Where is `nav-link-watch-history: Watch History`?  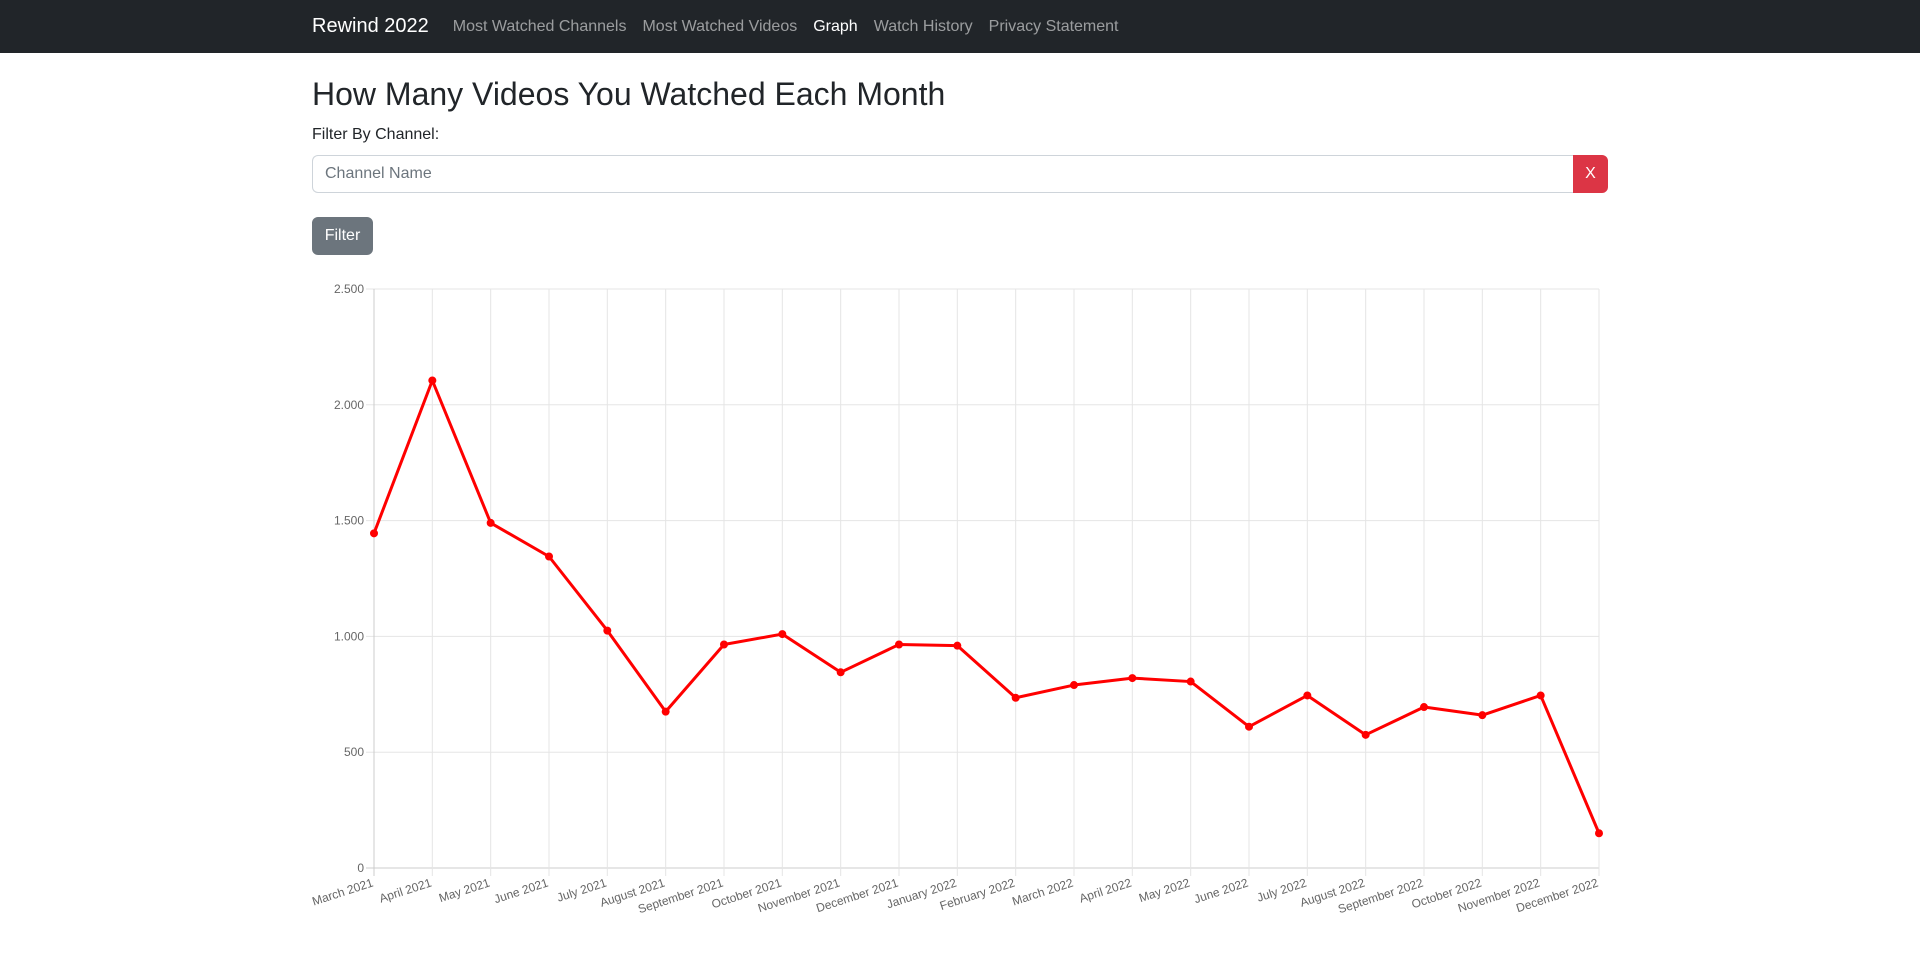 nav-link-watch-history: Watch History is located at coordinates (923, 27).